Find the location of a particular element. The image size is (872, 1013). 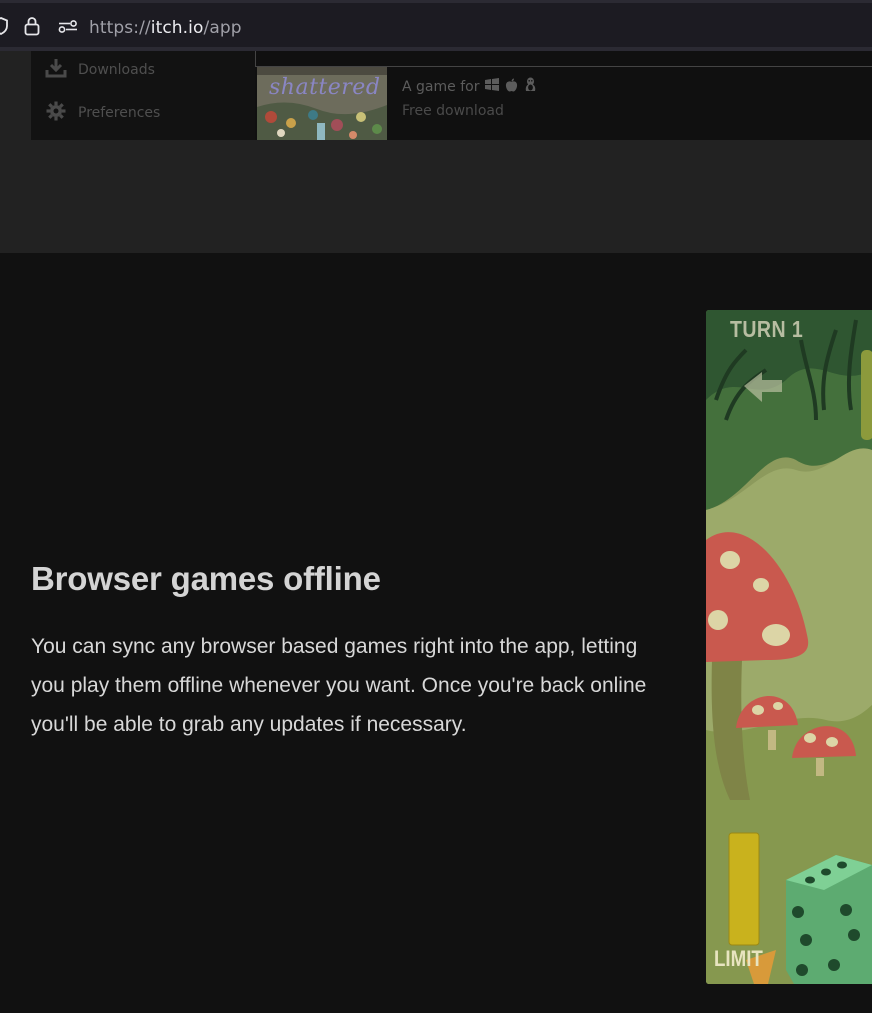

game-thumbnail: shattered is located at coordinates (322, 103).